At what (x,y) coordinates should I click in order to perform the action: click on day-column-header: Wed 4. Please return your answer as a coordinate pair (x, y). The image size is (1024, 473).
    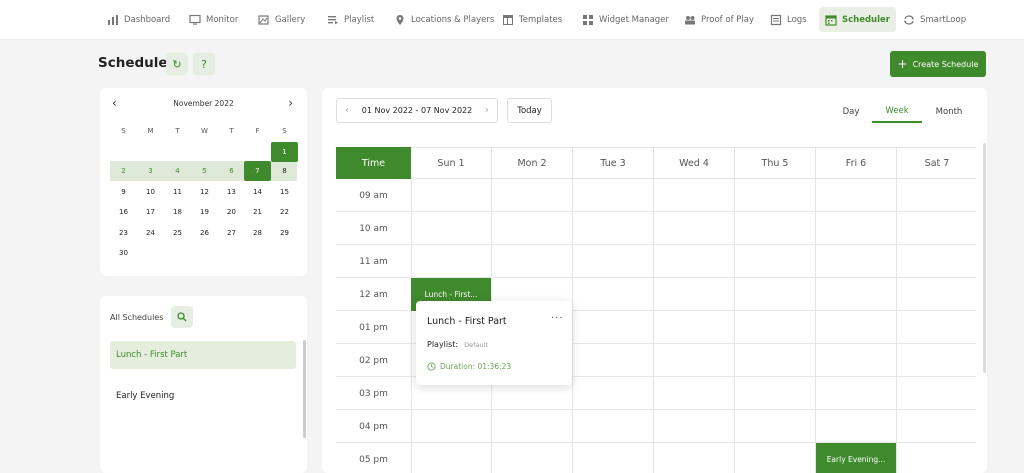
    Looking at the image, I should click on (694, 163).